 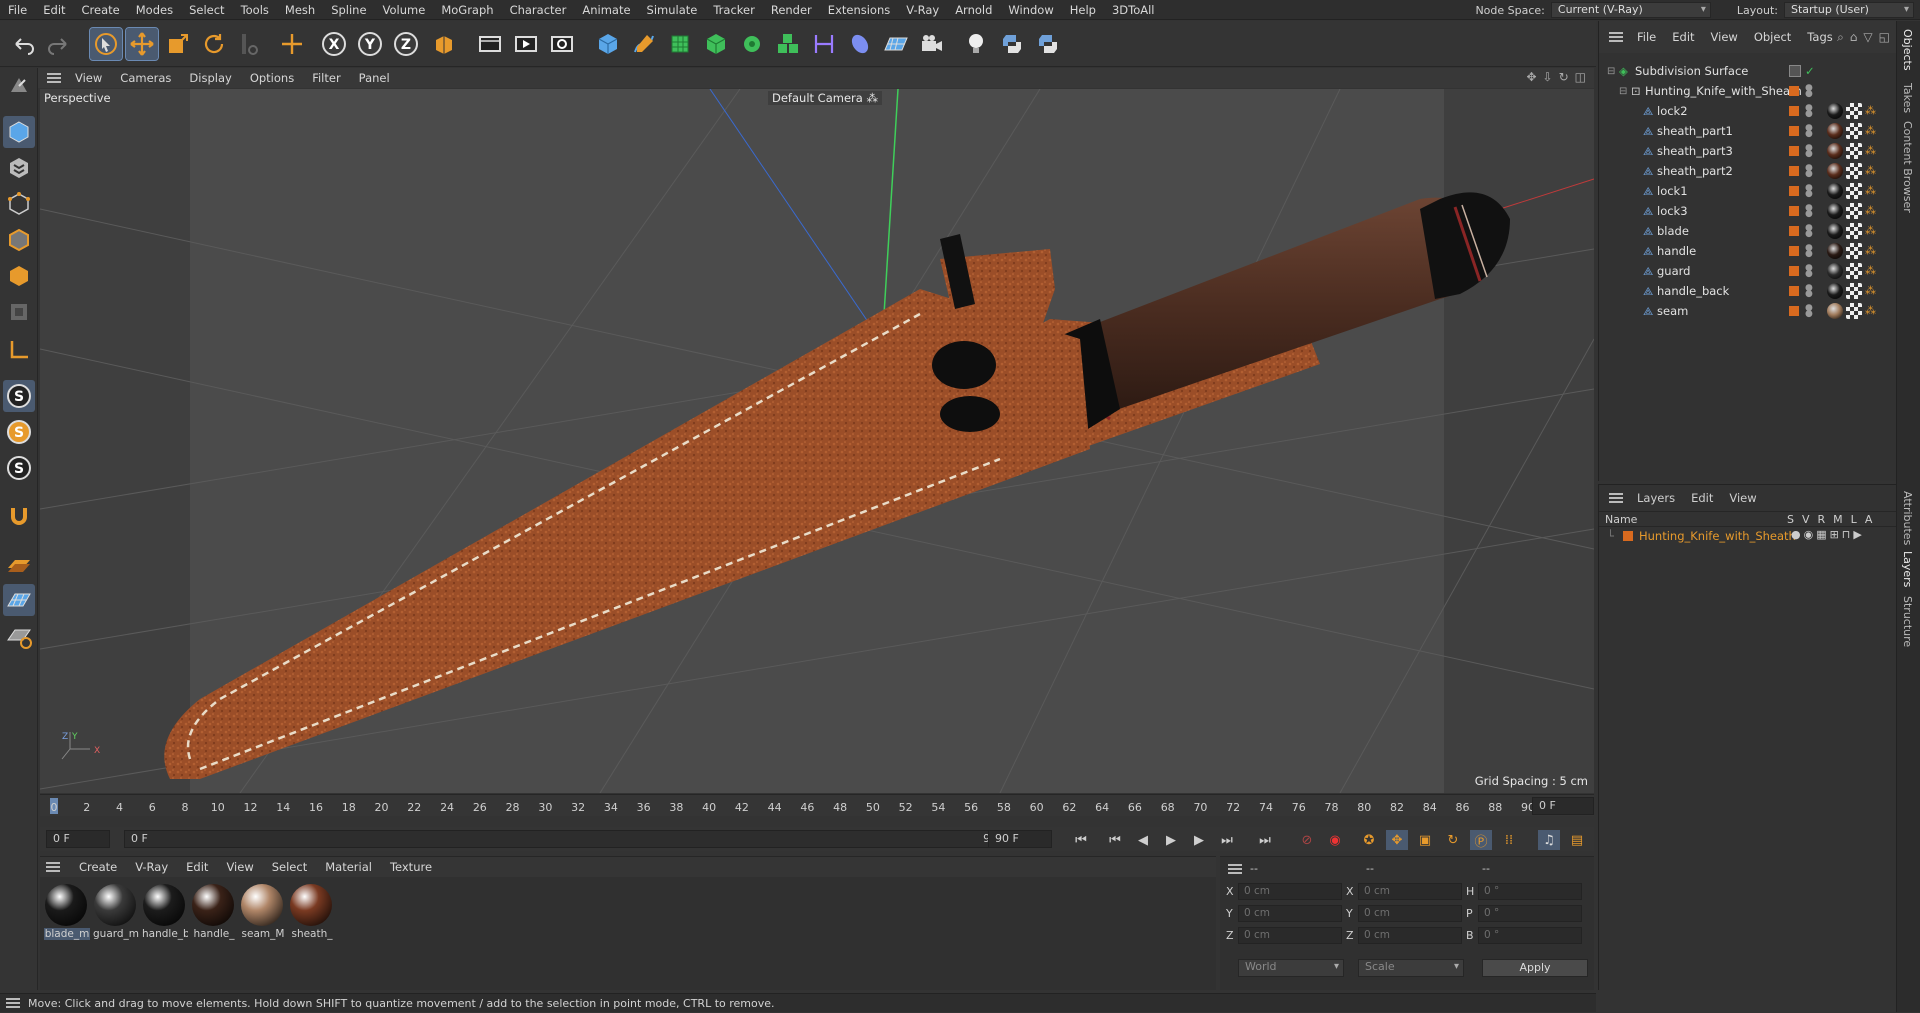 What do you see at coordinates (791, 10) in the screenshot?
I see `menu-render: Render` at bounding box center [791, 10].